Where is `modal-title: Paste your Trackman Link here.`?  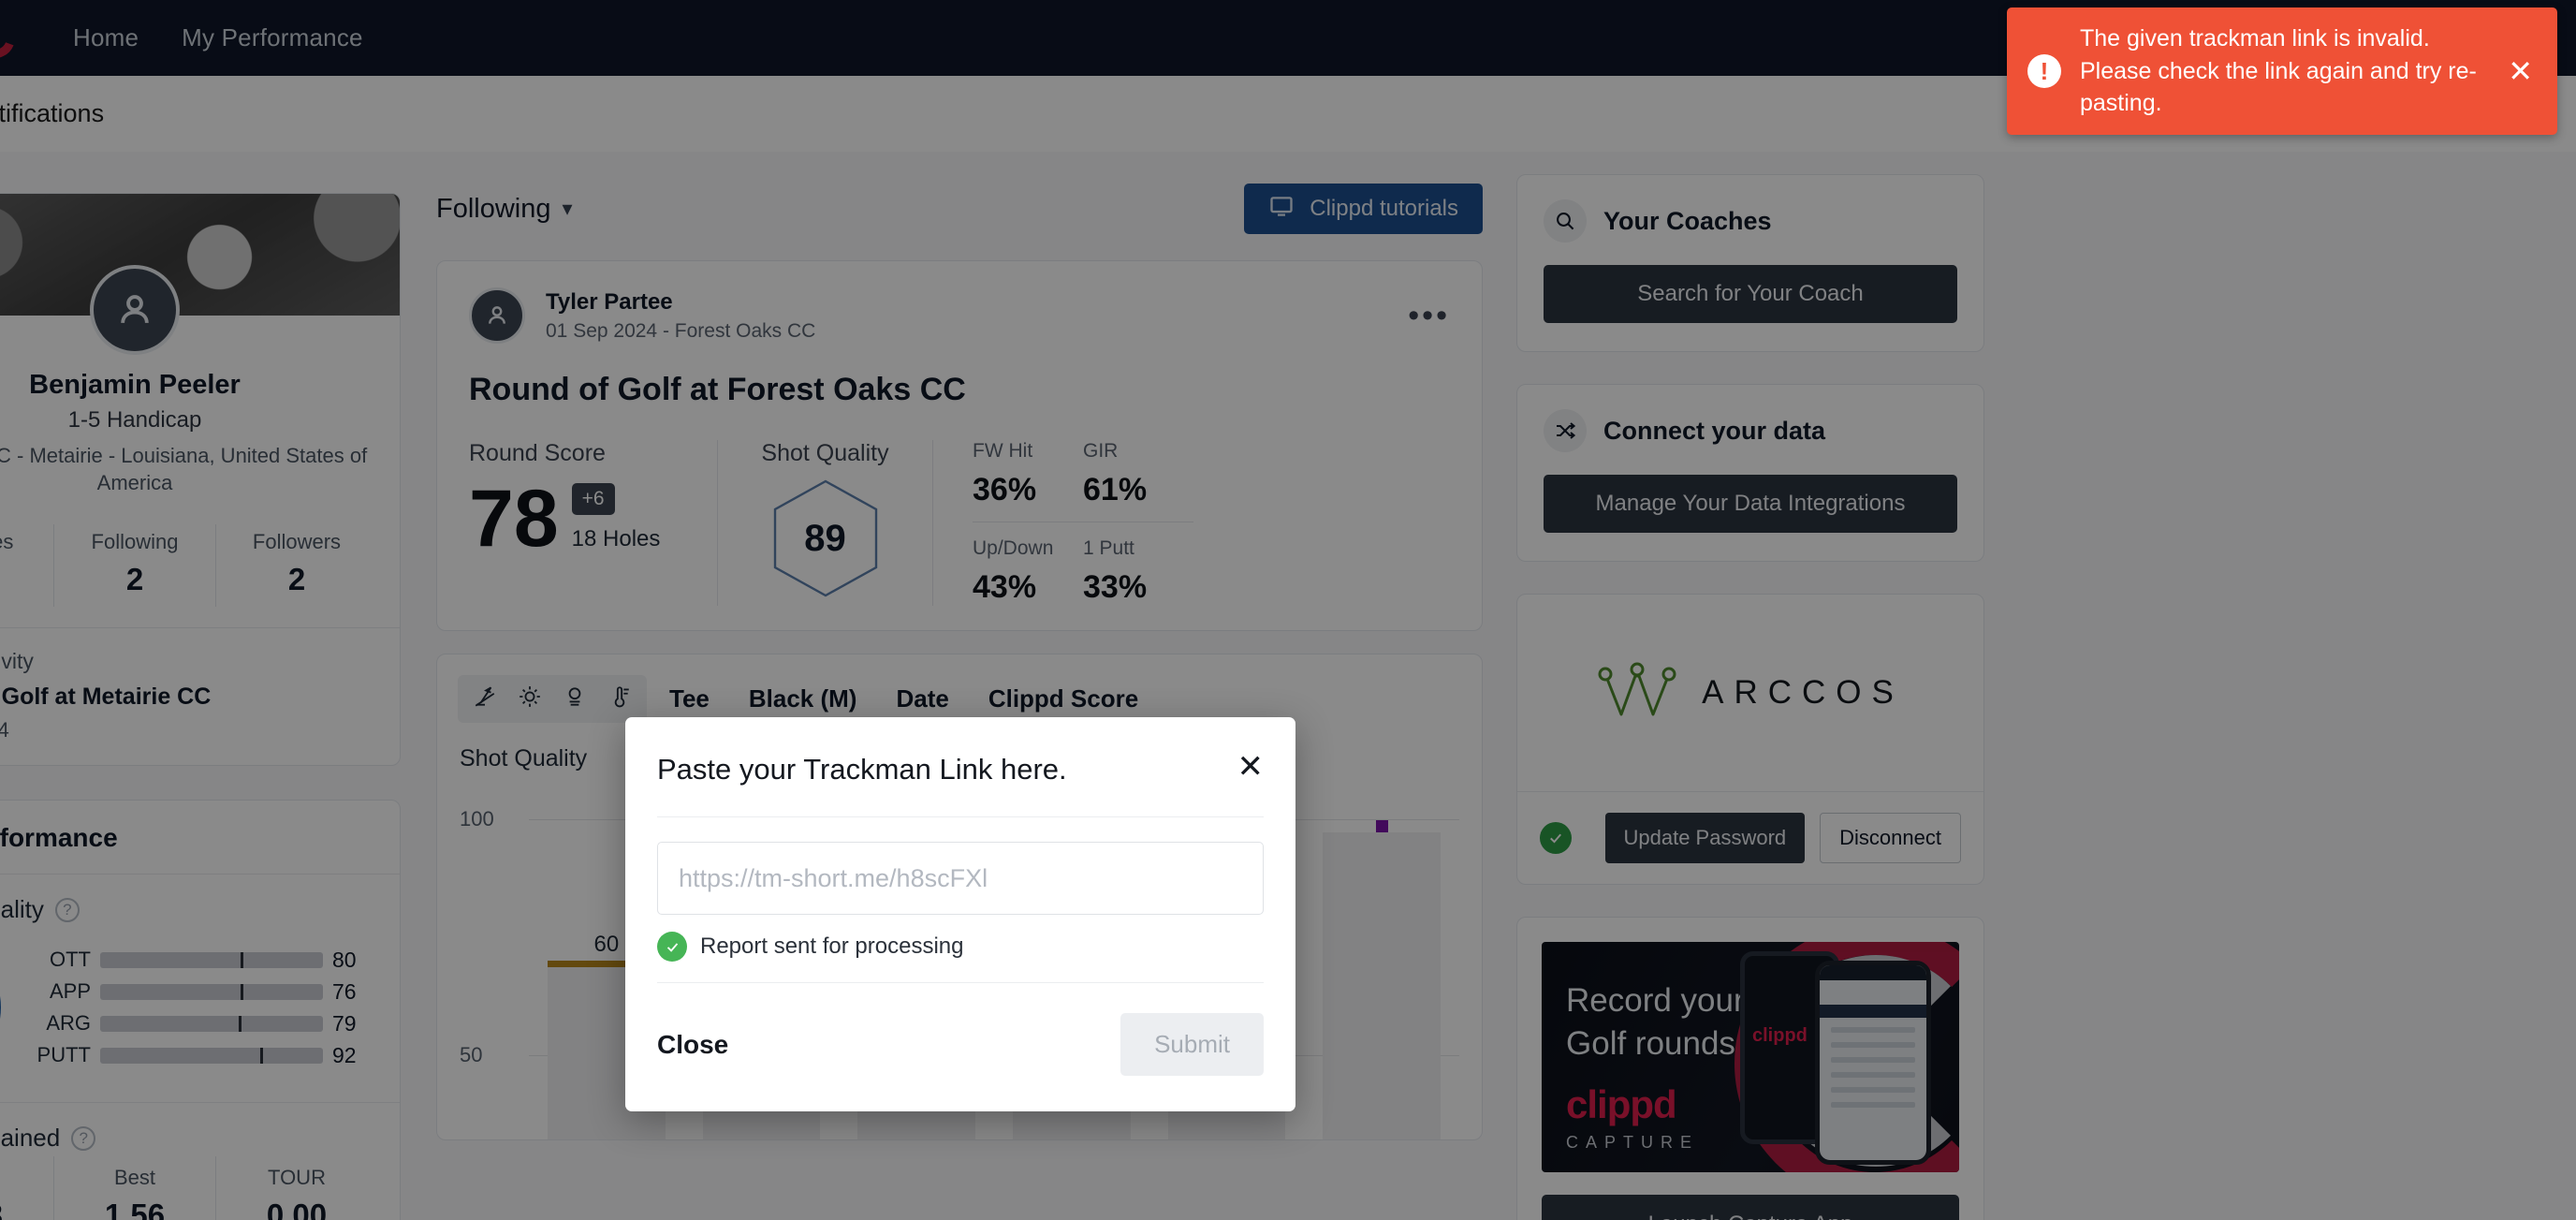
modal-title: Paste your Trackman Link here. is located at coordinates (862, 769).